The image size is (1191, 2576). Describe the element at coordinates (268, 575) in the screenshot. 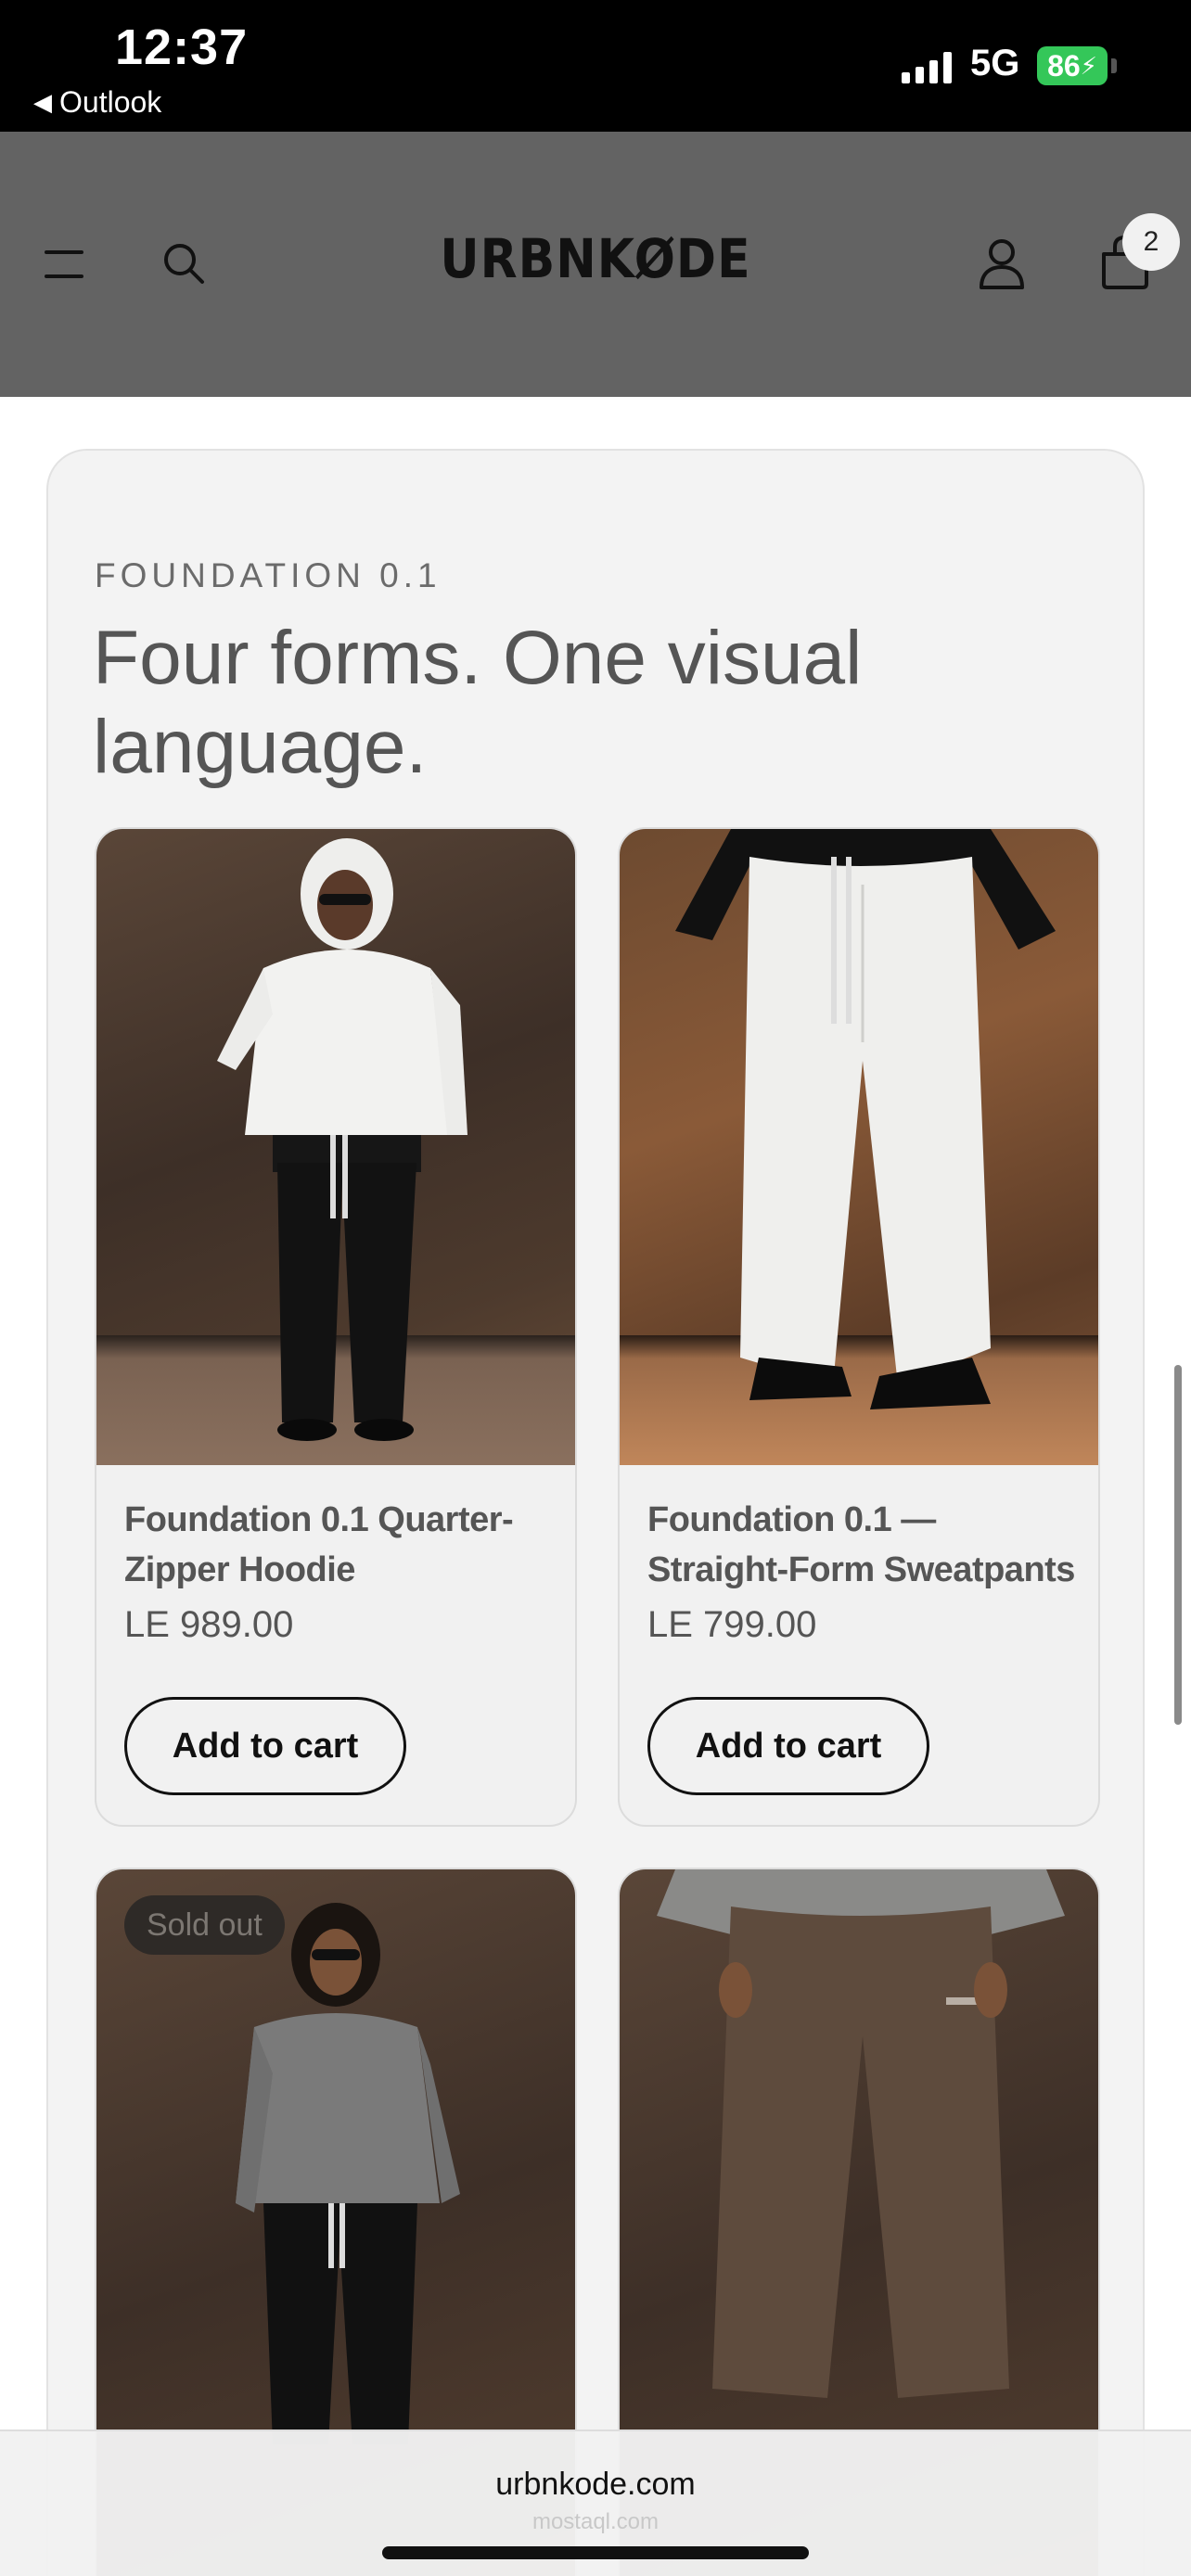

I see `collection-eyebrow: FOUNDATION 0.1` at that location.